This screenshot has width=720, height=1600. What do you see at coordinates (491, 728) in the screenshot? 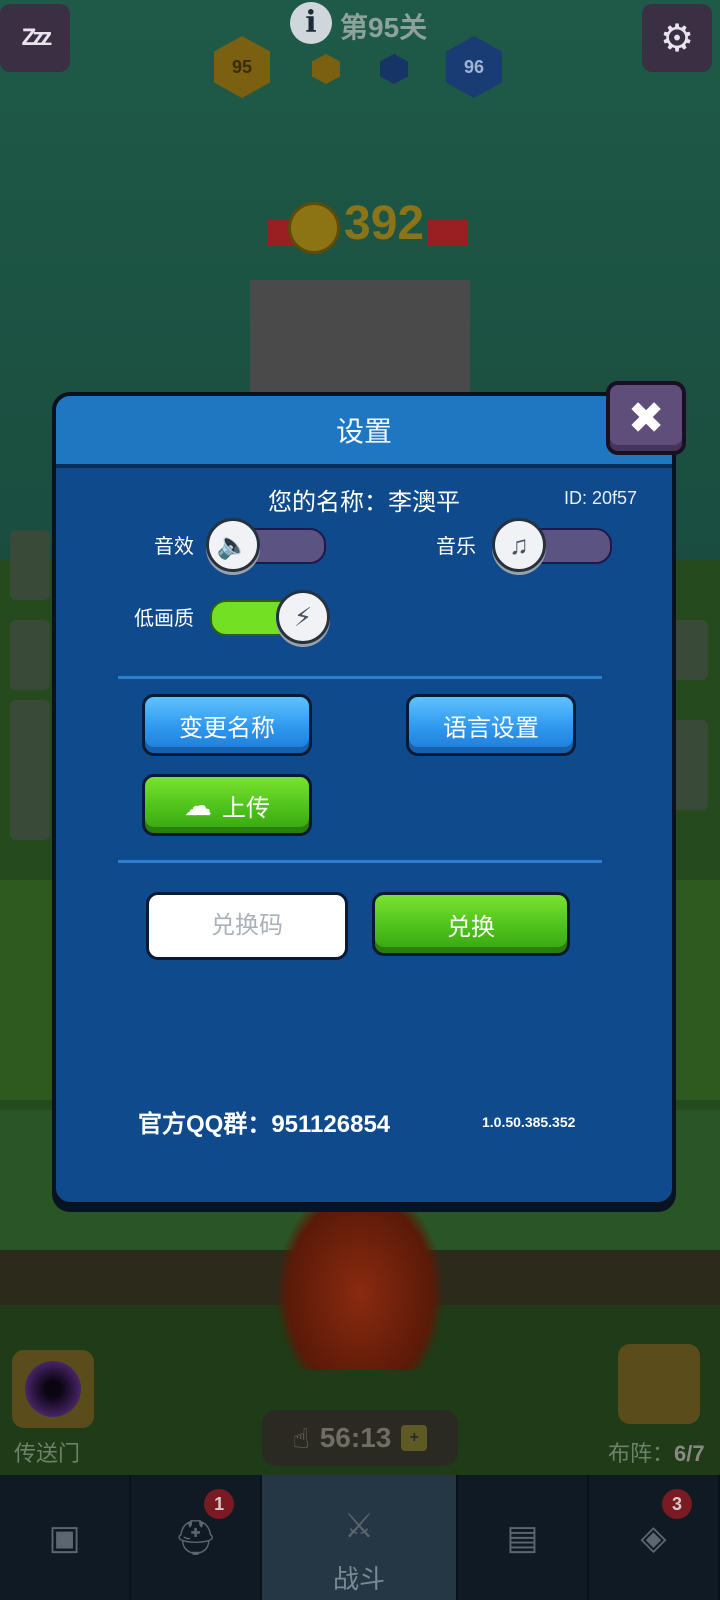
I see `language-settings-label: 语言设置` at bounding box center [491, 728].